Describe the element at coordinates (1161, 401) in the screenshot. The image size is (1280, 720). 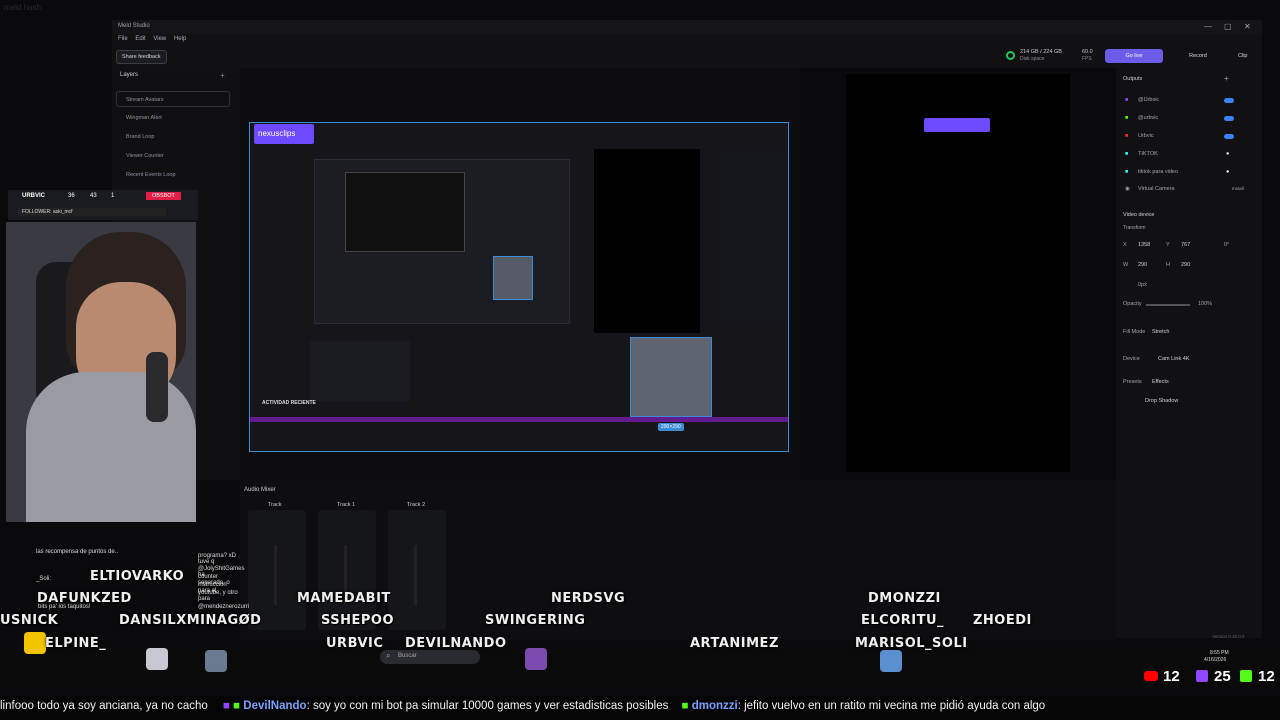
I see `drop-shadow-effect: Drop Shadow` at that location.